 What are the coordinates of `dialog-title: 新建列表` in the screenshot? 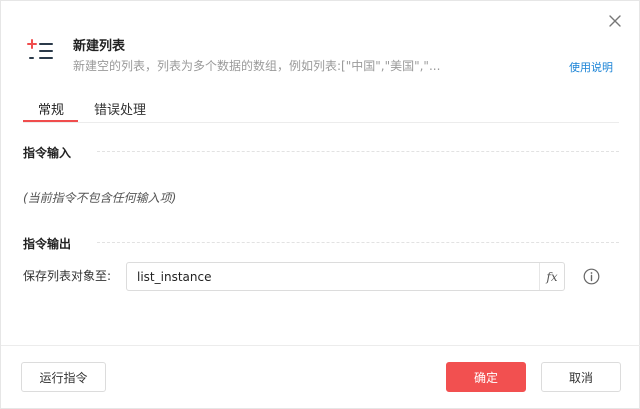 It's located at (99, 46).